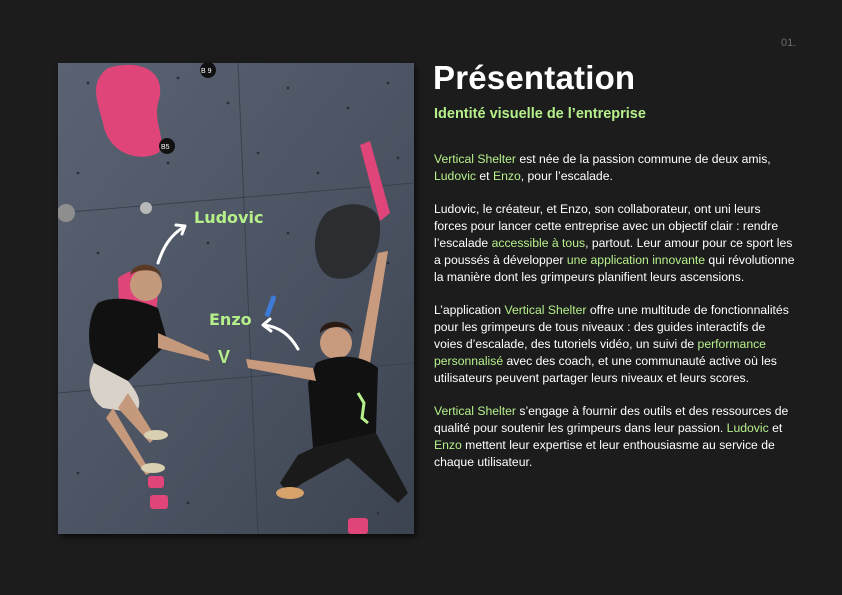 The width and height of the screenshot is (842, 595). Describe the element at coordinates (228, 217) in the screenshot. I see `label-ludovic: Ludovic` at that location.